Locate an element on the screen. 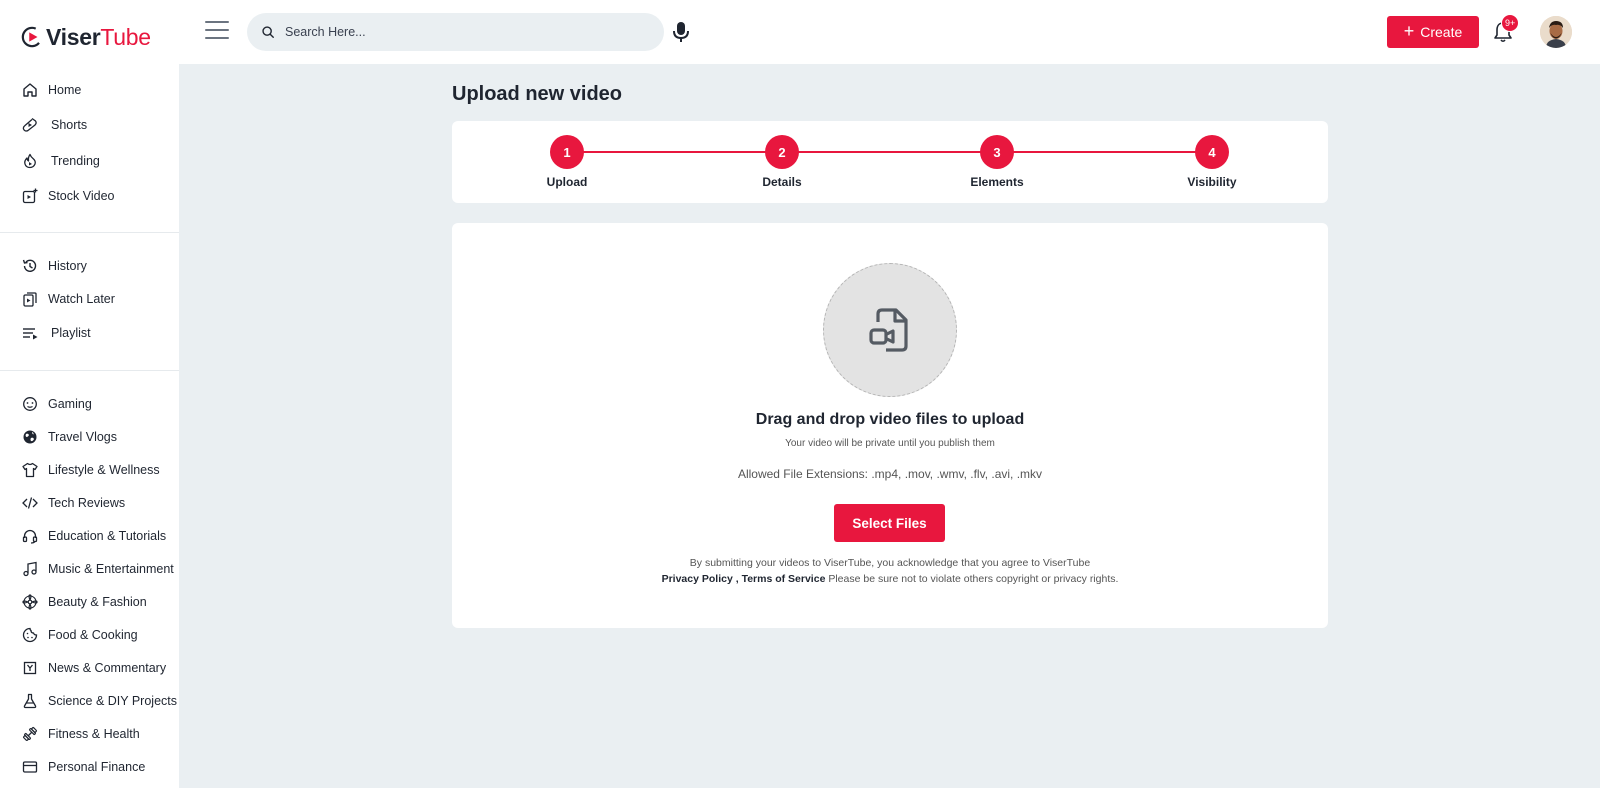  sidebar-item-label: Home is located at coordinates (65, 90).